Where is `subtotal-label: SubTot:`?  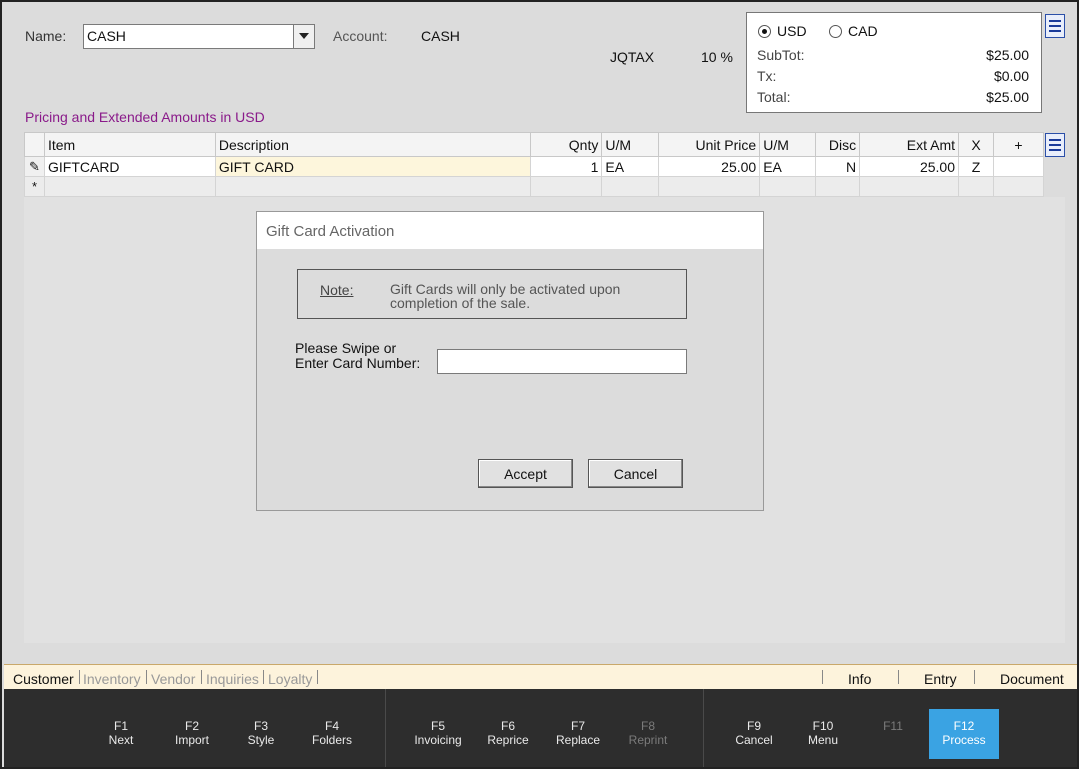
subtotal-label: SubTot: is located at coordinates (781, 55).